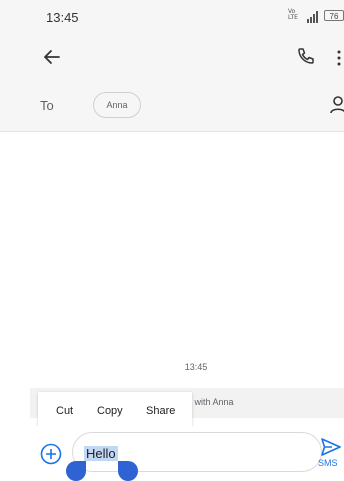 Image resolution: width=344 pixels, height=481 pixels. I want to click on send-sms-label: SMS, so click(328, 463).